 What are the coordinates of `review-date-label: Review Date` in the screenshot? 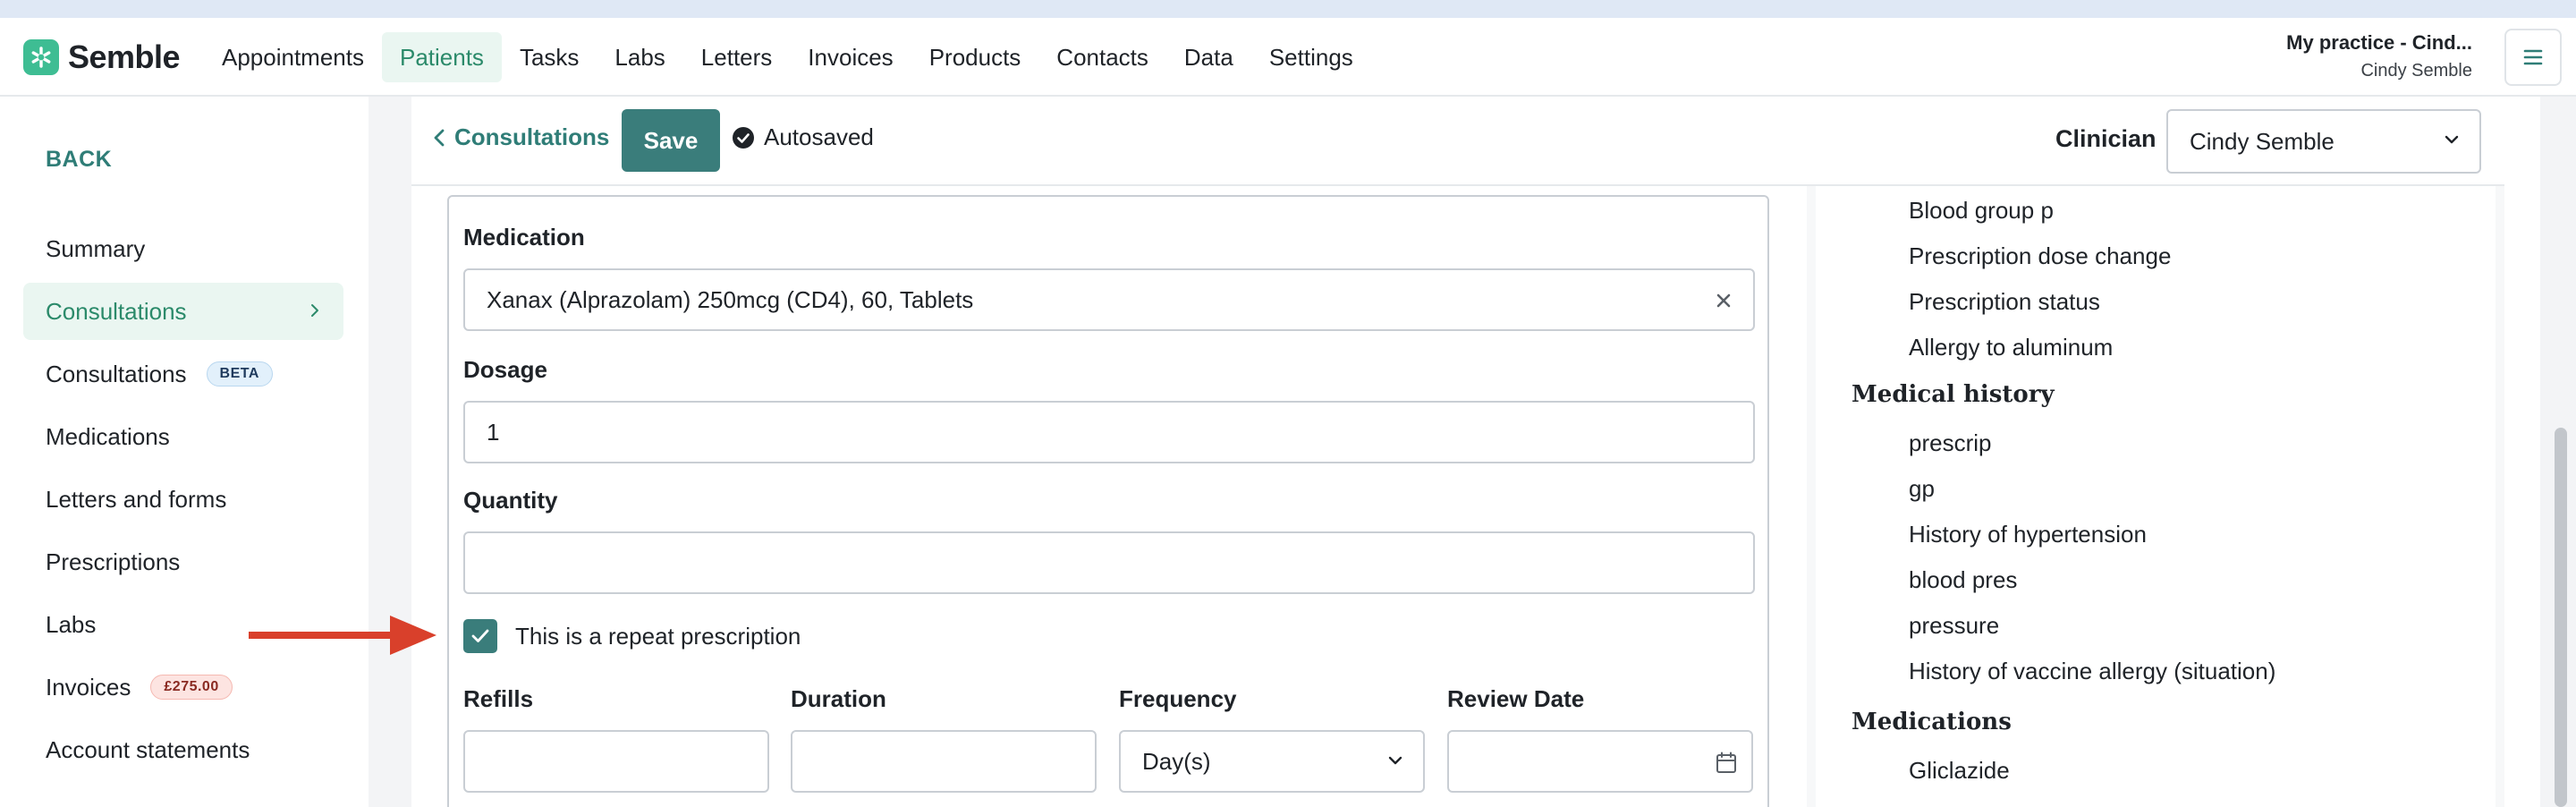 It's located at (1516, 698).